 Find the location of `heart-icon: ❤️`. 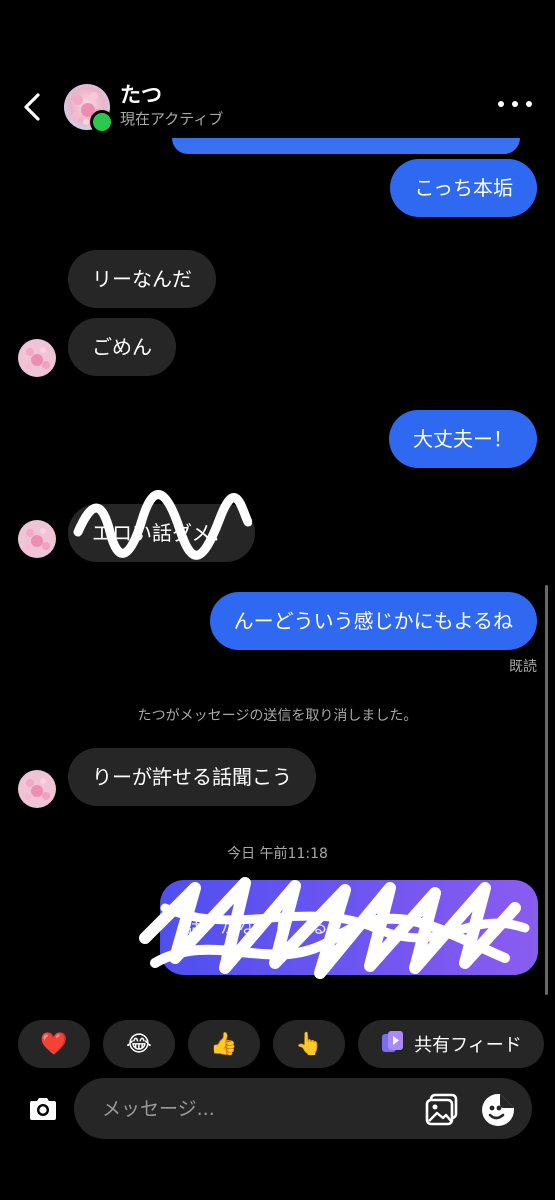

heart-icon: ❤️ is located at coordinates (54, 1044).